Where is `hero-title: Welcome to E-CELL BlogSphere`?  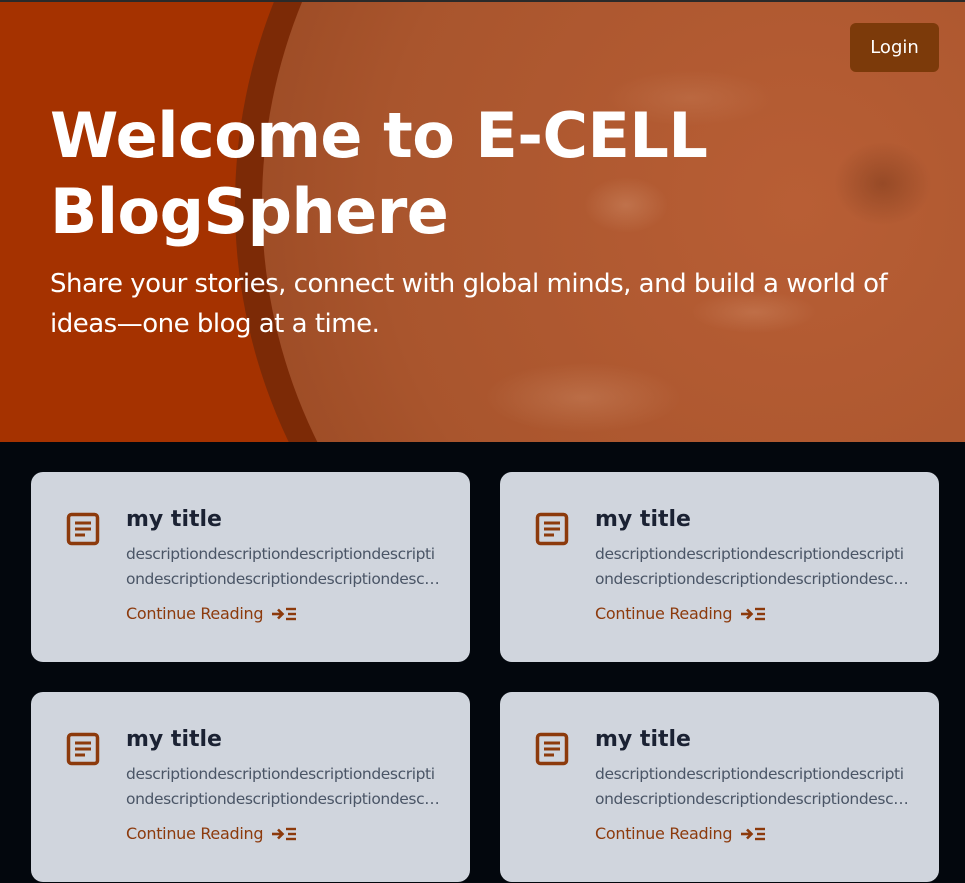 hero-title: Welcome to E-CELL BlogSphere is located at coordinates (379, 173).